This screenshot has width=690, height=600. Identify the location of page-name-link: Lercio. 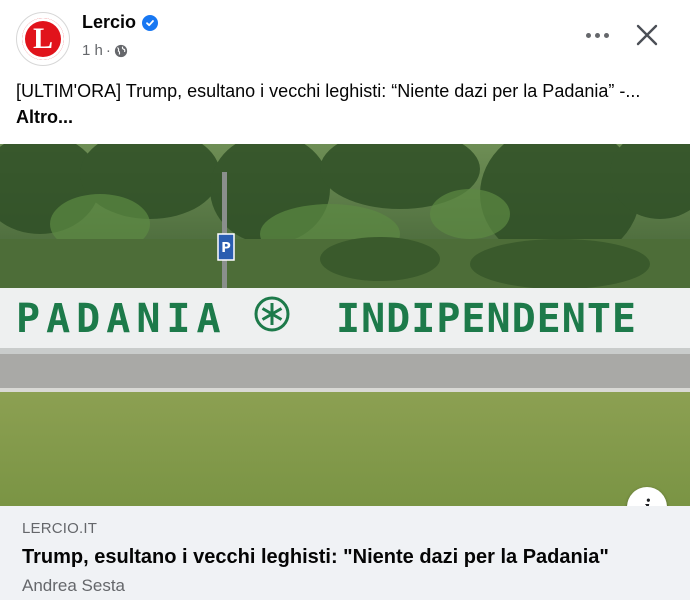
(120, 22).